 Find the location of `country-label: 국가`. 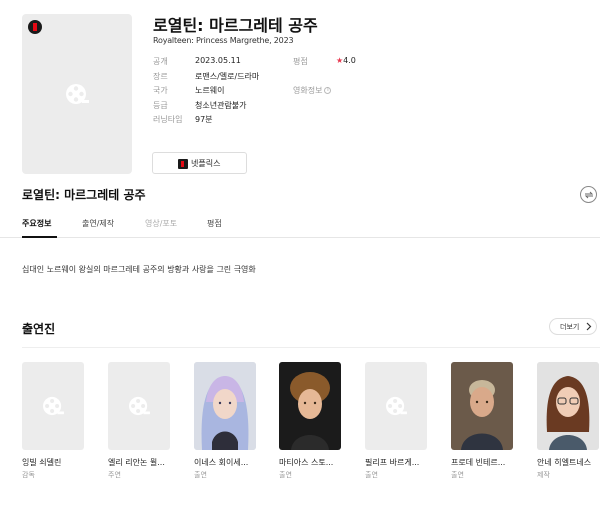

country-label: 국가 is located at coordinates (160, 90).